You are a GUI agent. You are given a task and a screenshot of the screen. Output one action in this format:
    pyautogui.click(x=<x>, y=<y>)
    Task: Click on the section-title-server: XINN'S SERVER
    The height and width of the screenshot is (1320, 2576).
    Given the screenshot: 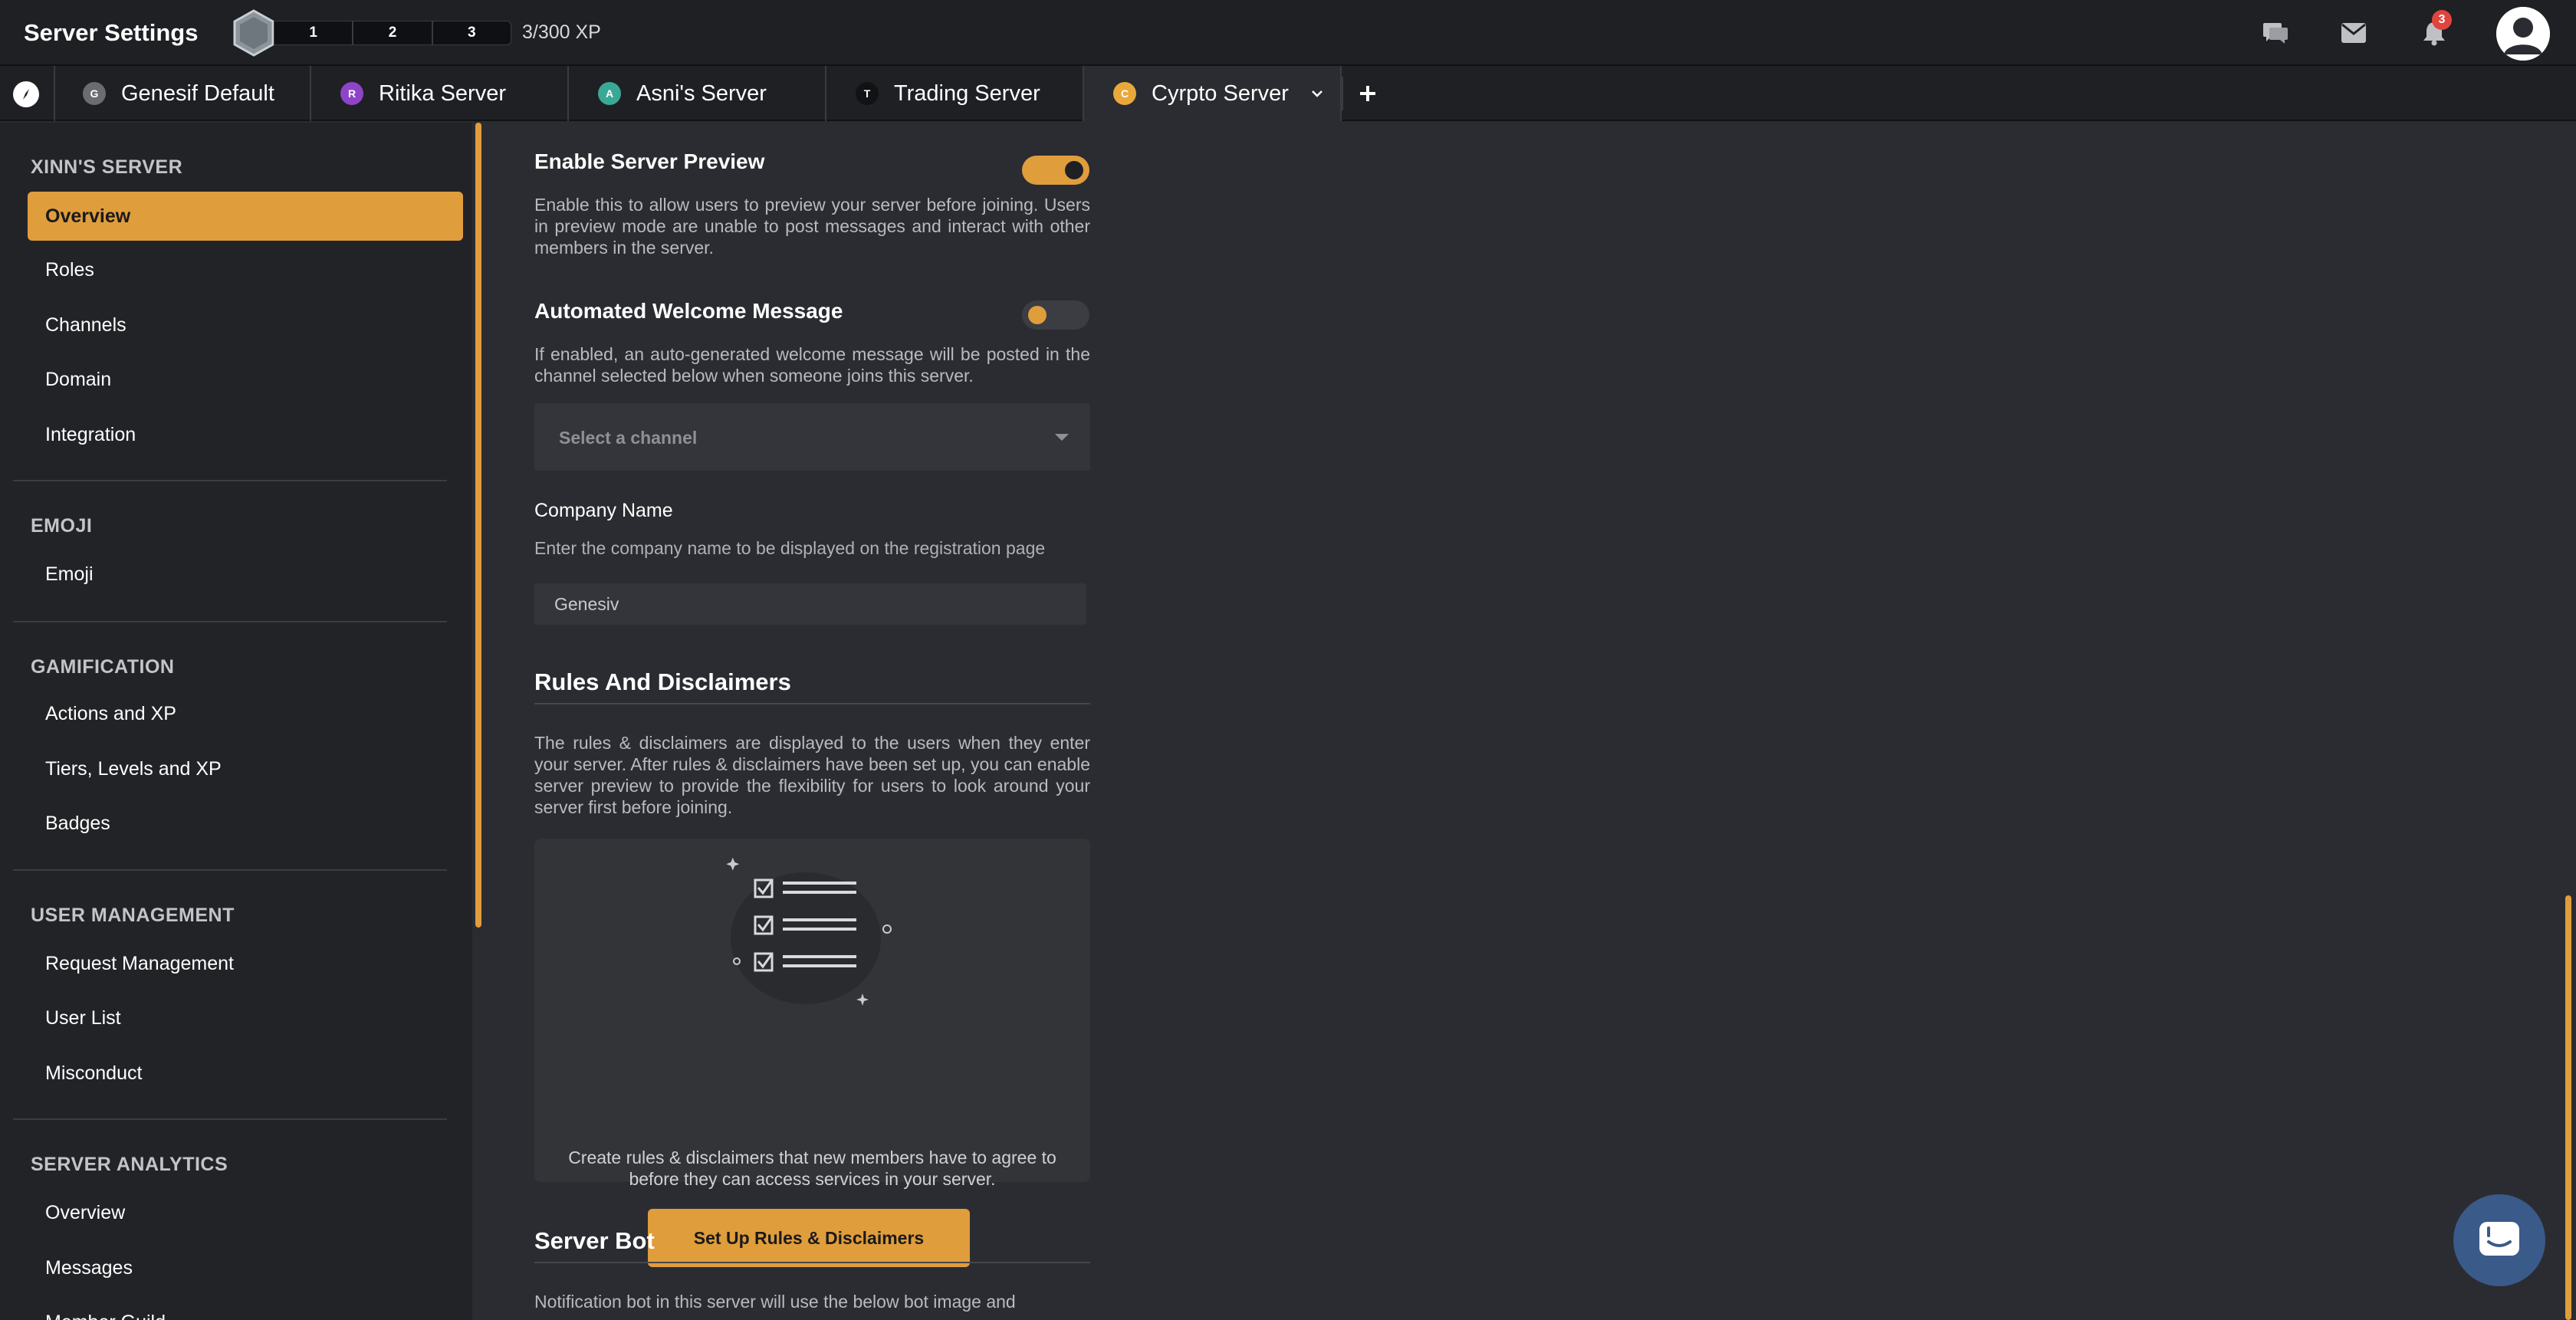 What is the action you would take?
    pyautogui.click(x=107, y=167)
    